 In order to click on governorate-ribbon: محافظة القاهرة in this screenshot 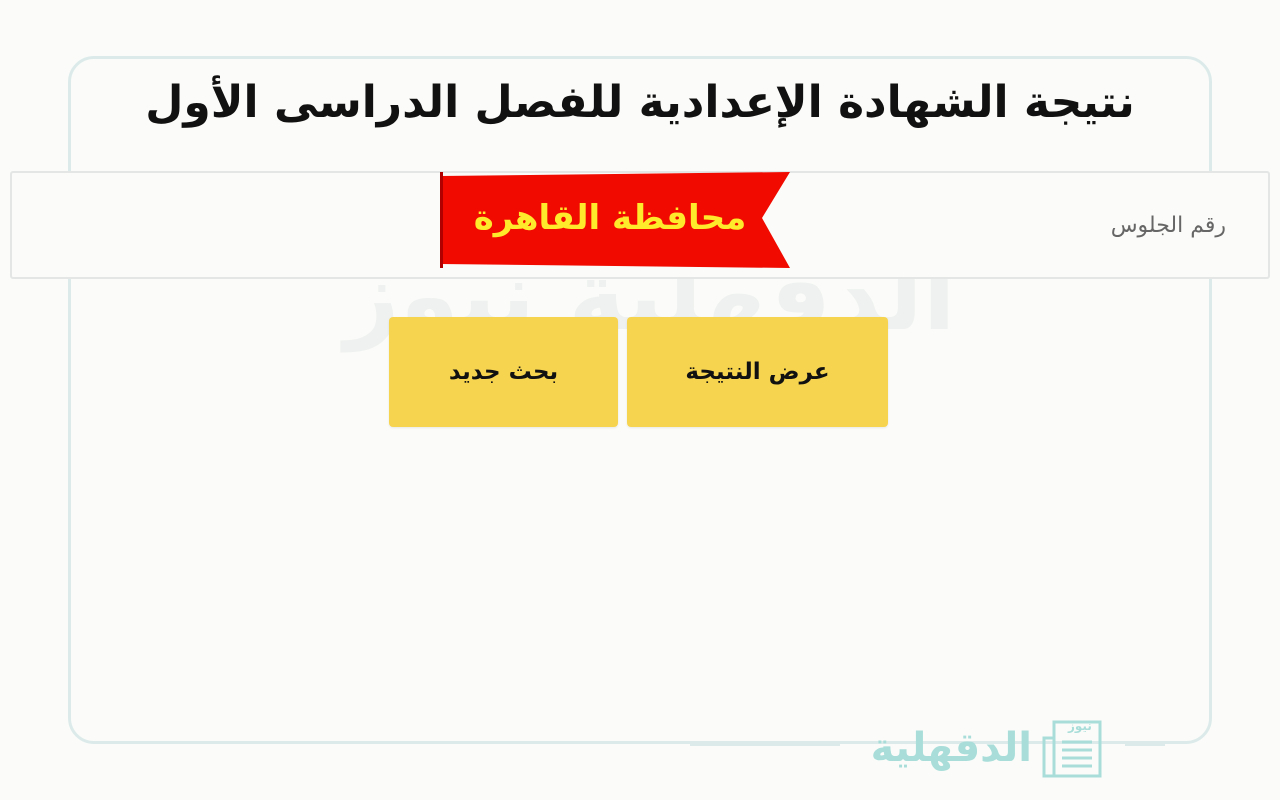, I will do `click(615, 220)`.